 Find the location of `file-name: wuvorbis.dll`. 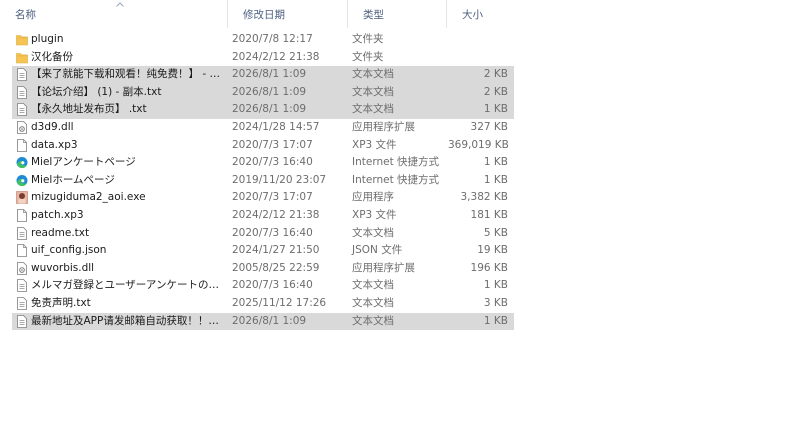

file-name: wuvorbis.dll is located at coordinates (63, 267).